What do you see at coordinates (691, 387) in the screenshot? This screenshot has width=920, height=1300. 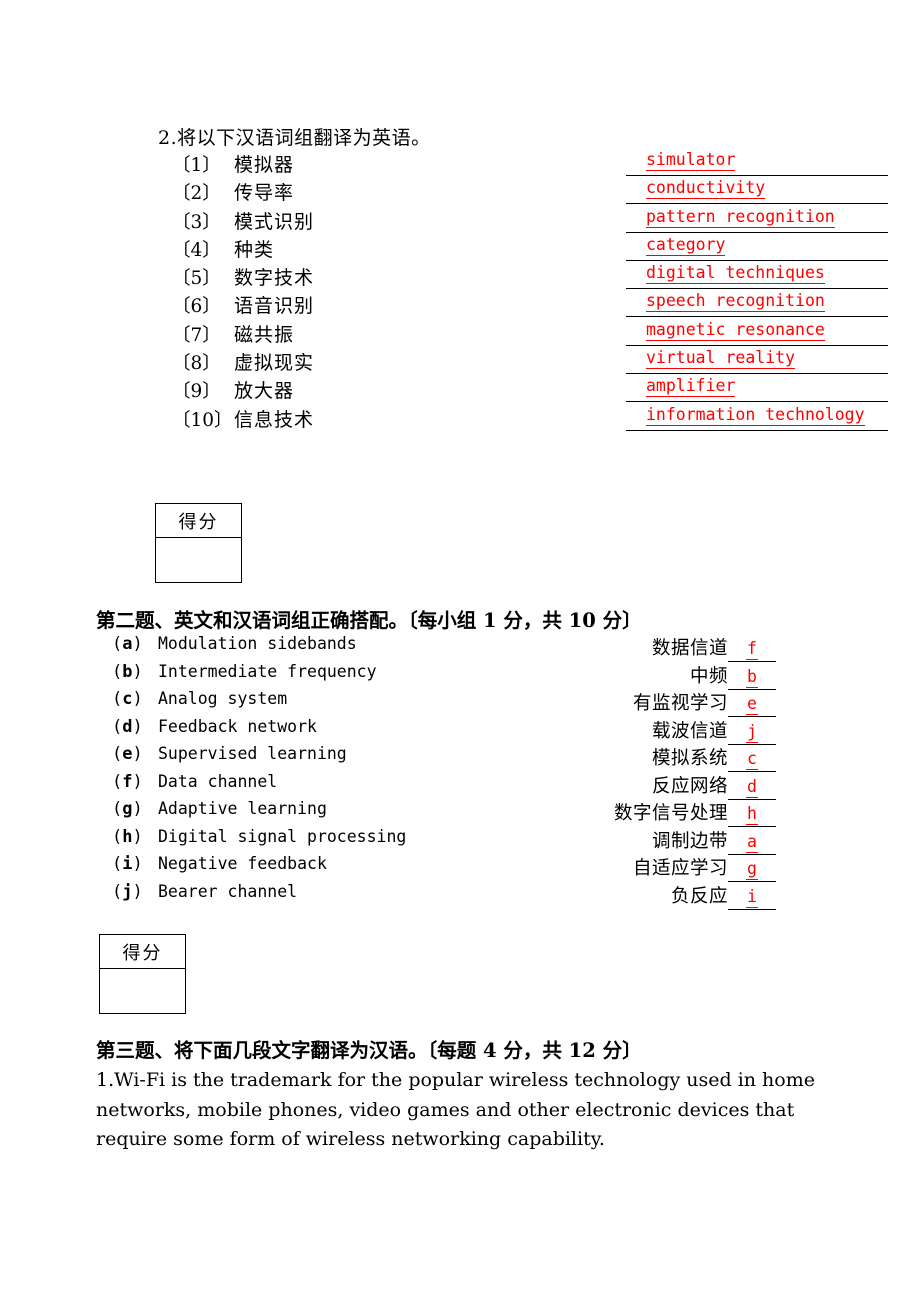 I see `translation-answer-text: amplifier` at bounding box center [691, 387].